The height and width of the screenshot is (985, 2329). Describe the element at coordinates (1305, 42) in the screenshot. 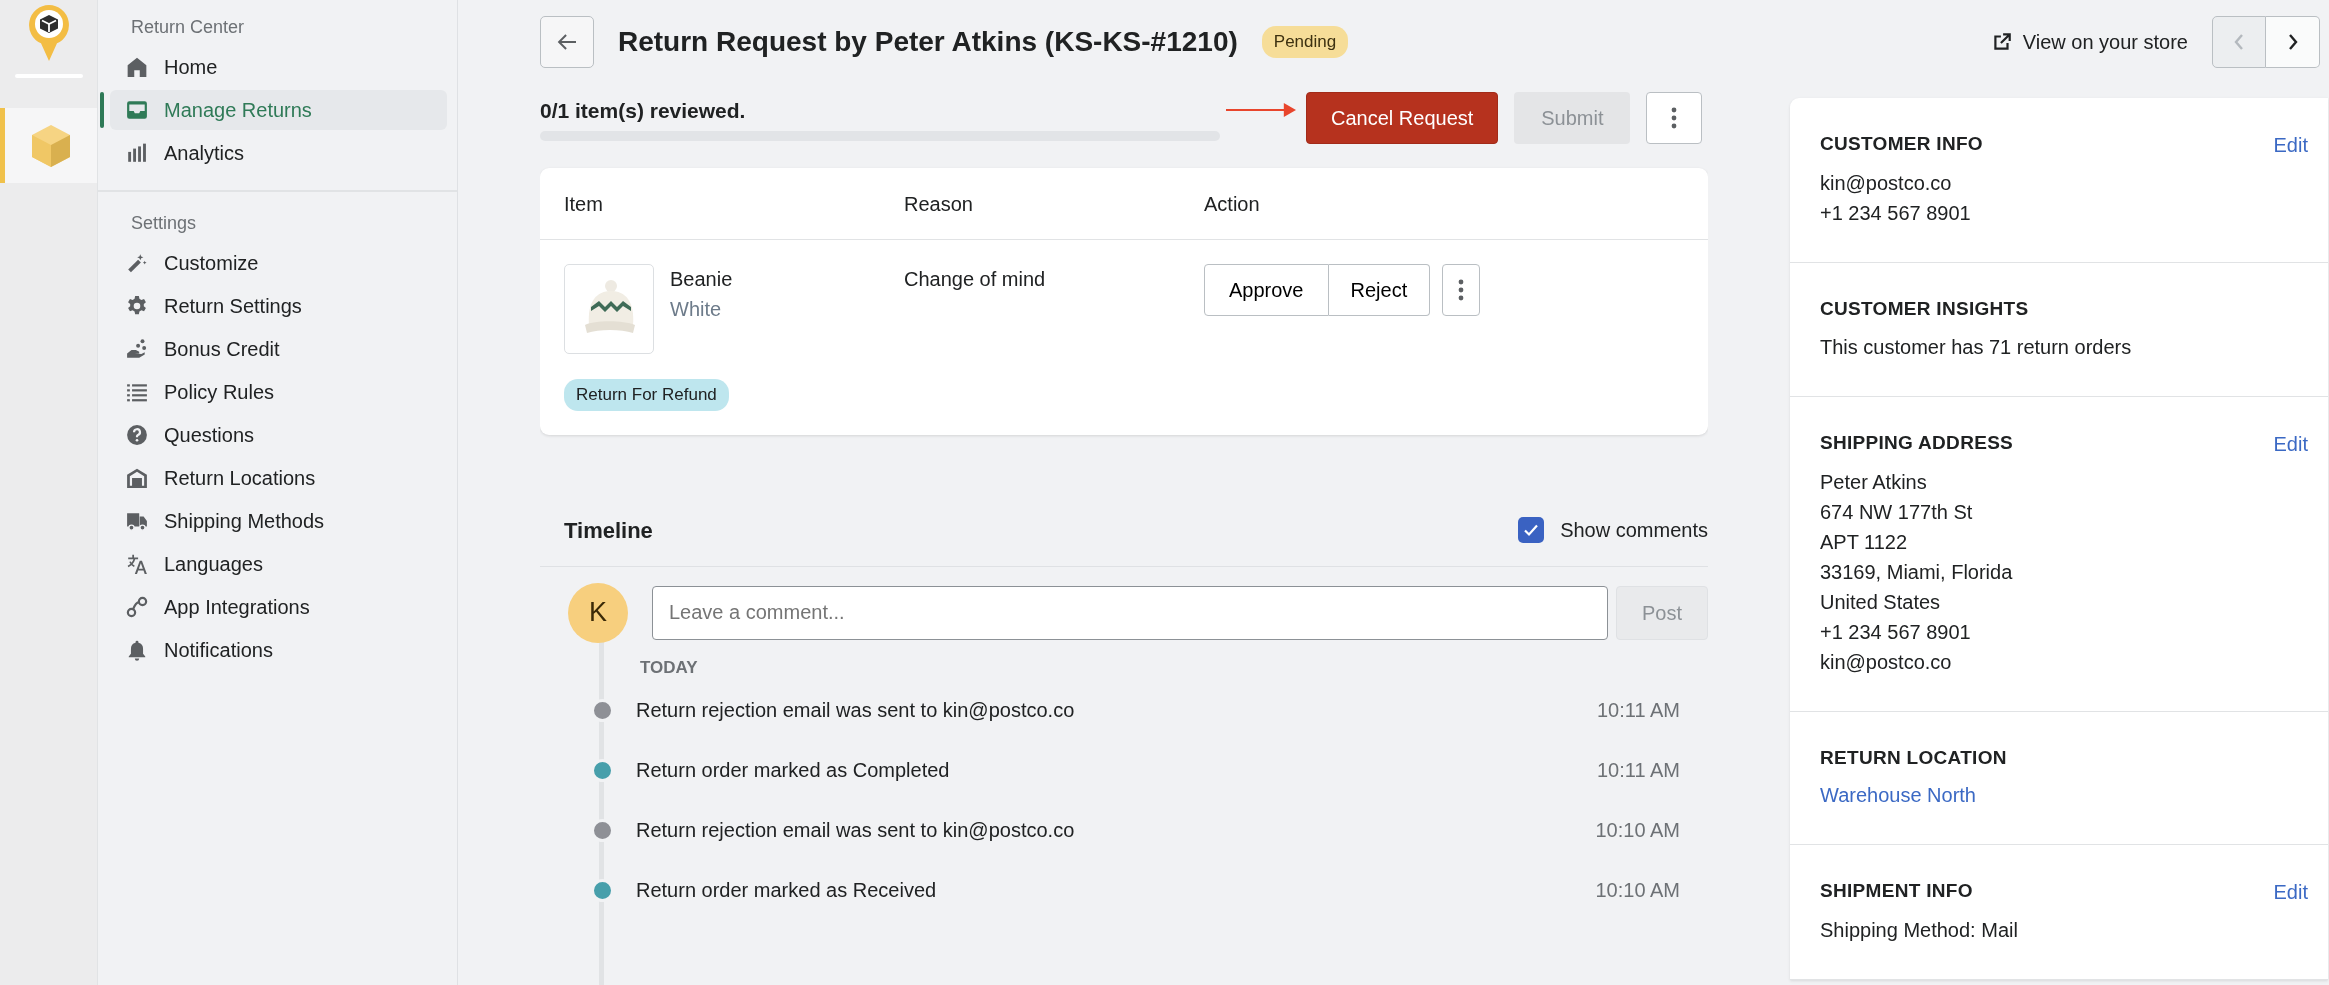

I see `status-badge: Pending` at that location.